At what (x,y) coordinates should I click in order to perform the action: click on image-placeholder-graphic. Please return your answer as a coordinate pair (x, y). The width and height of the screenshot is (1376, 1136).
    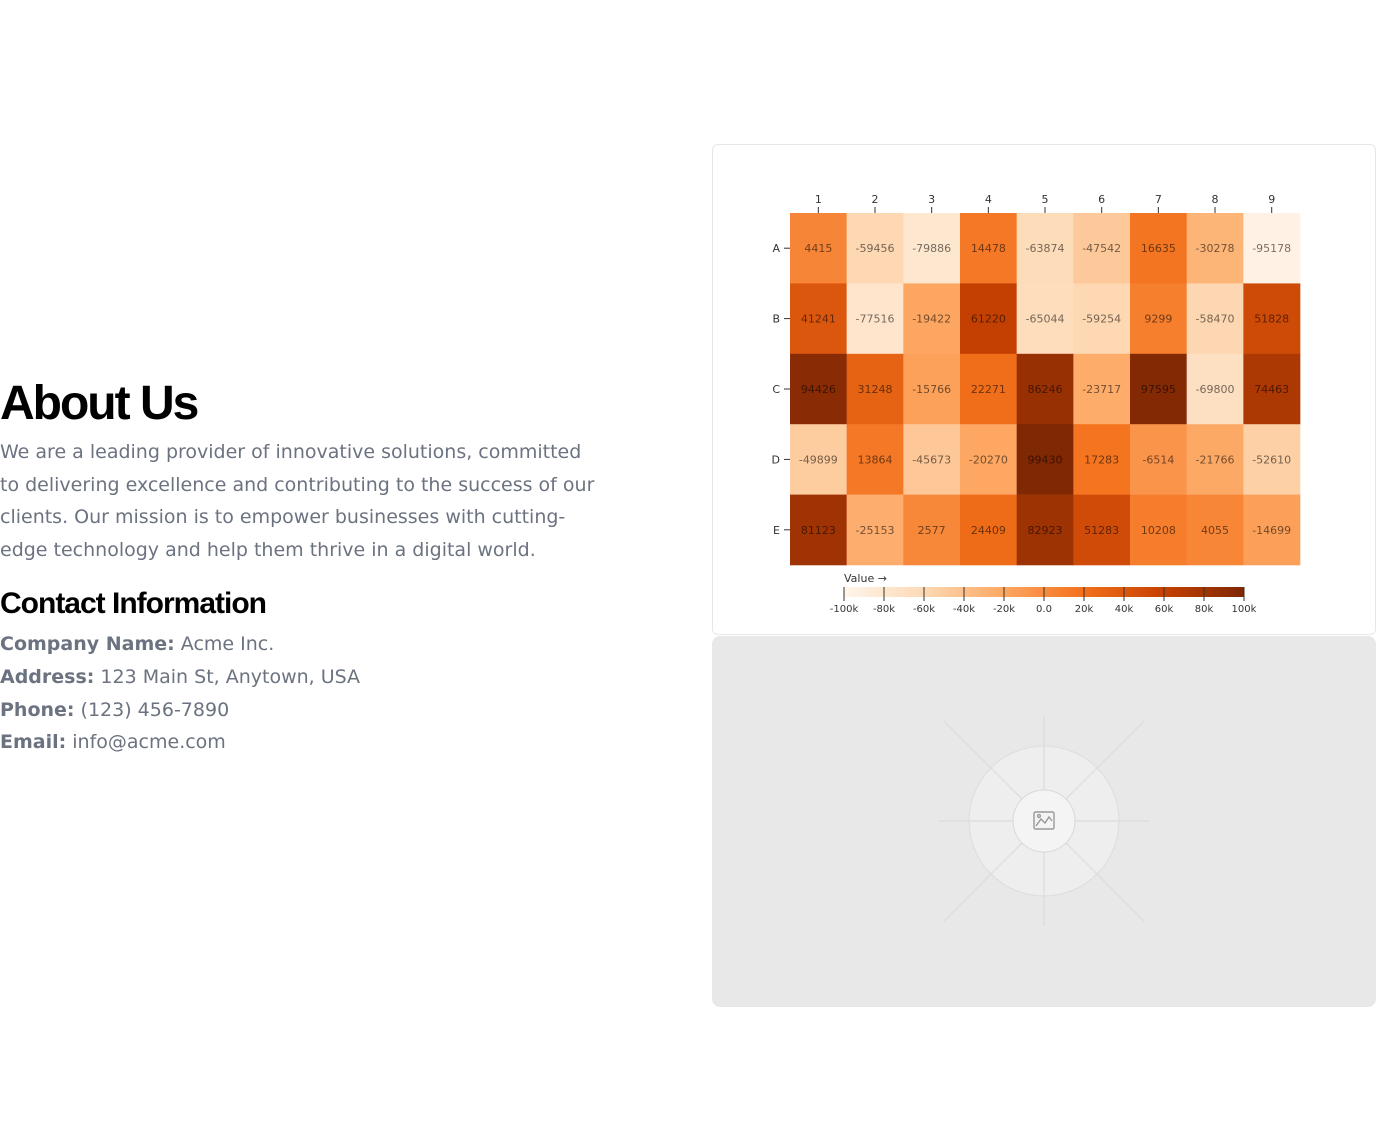
    Looking at the image, I should click on (1044, 821).